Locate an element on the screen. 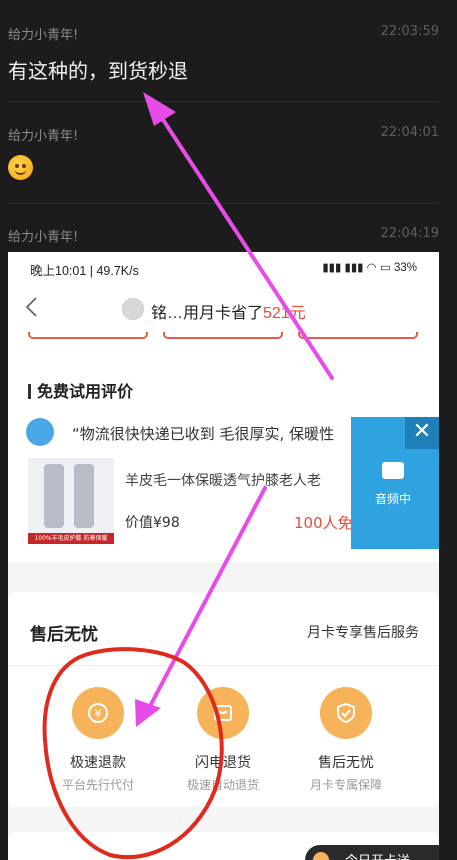 This screenshot has height=860, width=457. after-sales-title: 售后无忧 is located at coordinates (64, 635).